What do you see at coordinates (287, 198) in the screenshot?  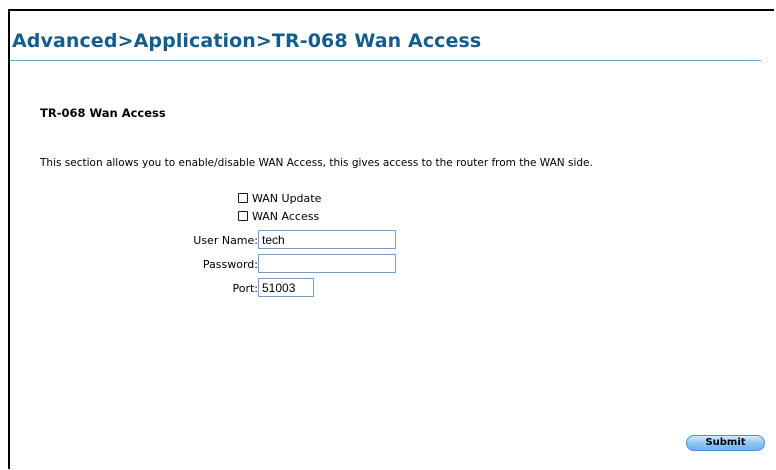 I see `wan-update-label: WAN Update` at bounding box center [287, 198].